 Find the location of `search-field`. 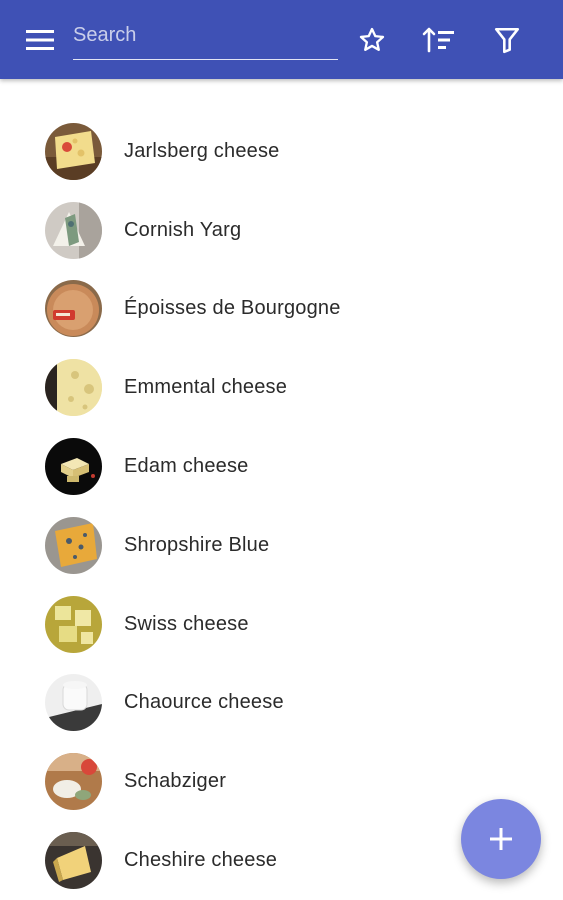

search-field is located at coordinates (205, 38).